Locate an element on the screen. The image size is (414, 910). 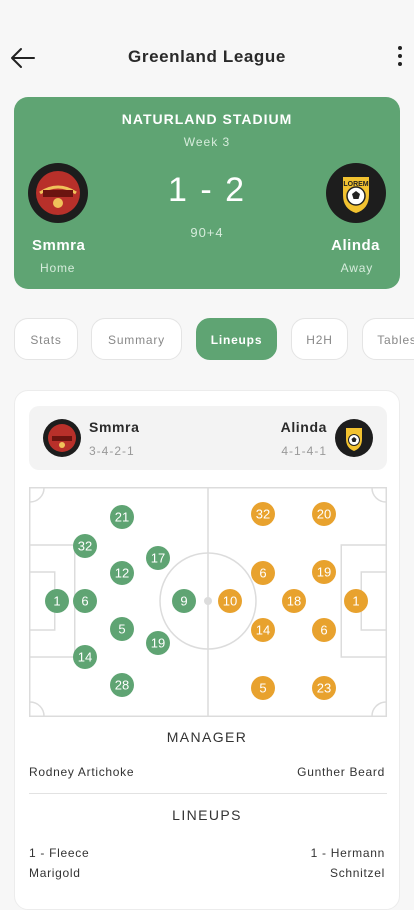
home-player-number: 5 is located at coordinates (121, 629).